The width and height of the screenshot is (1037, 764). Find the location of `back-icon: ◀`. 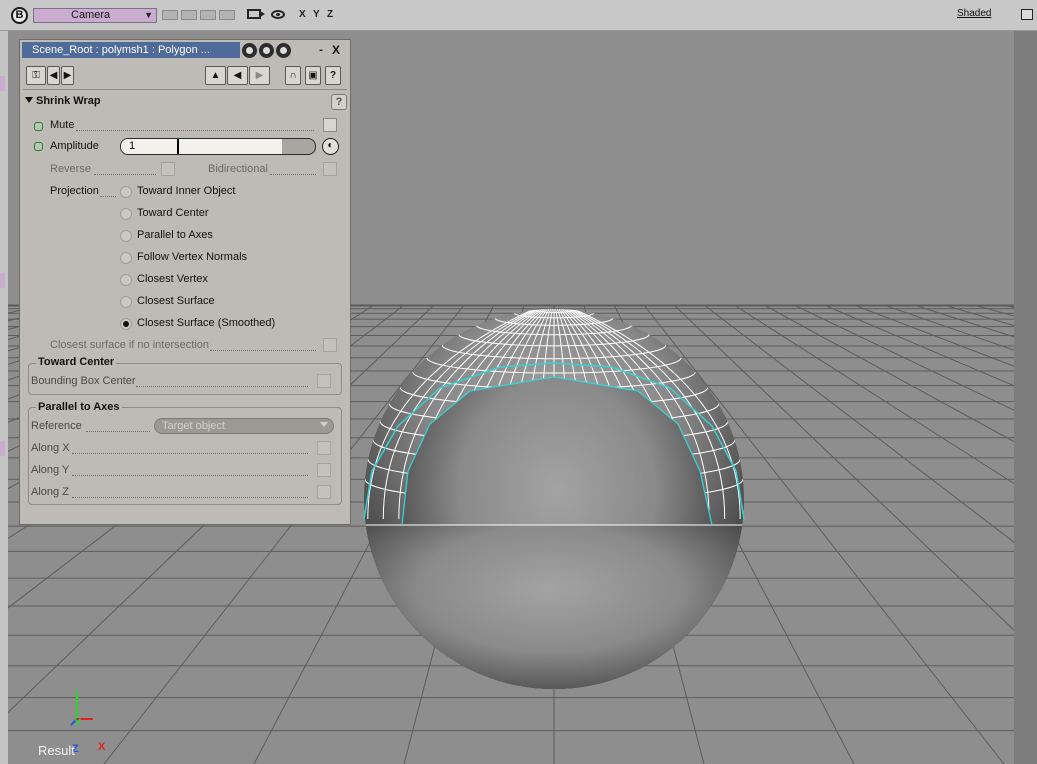

back-icon: ◀ is located at coordinates (237, 75).